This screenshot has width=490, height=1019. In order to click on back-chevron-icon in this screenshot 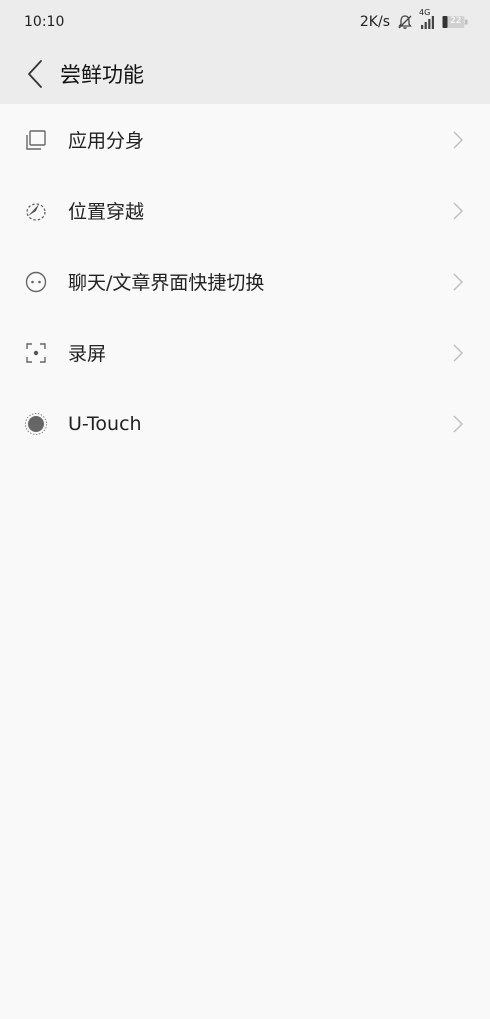, I will do `click(35, 74)`.